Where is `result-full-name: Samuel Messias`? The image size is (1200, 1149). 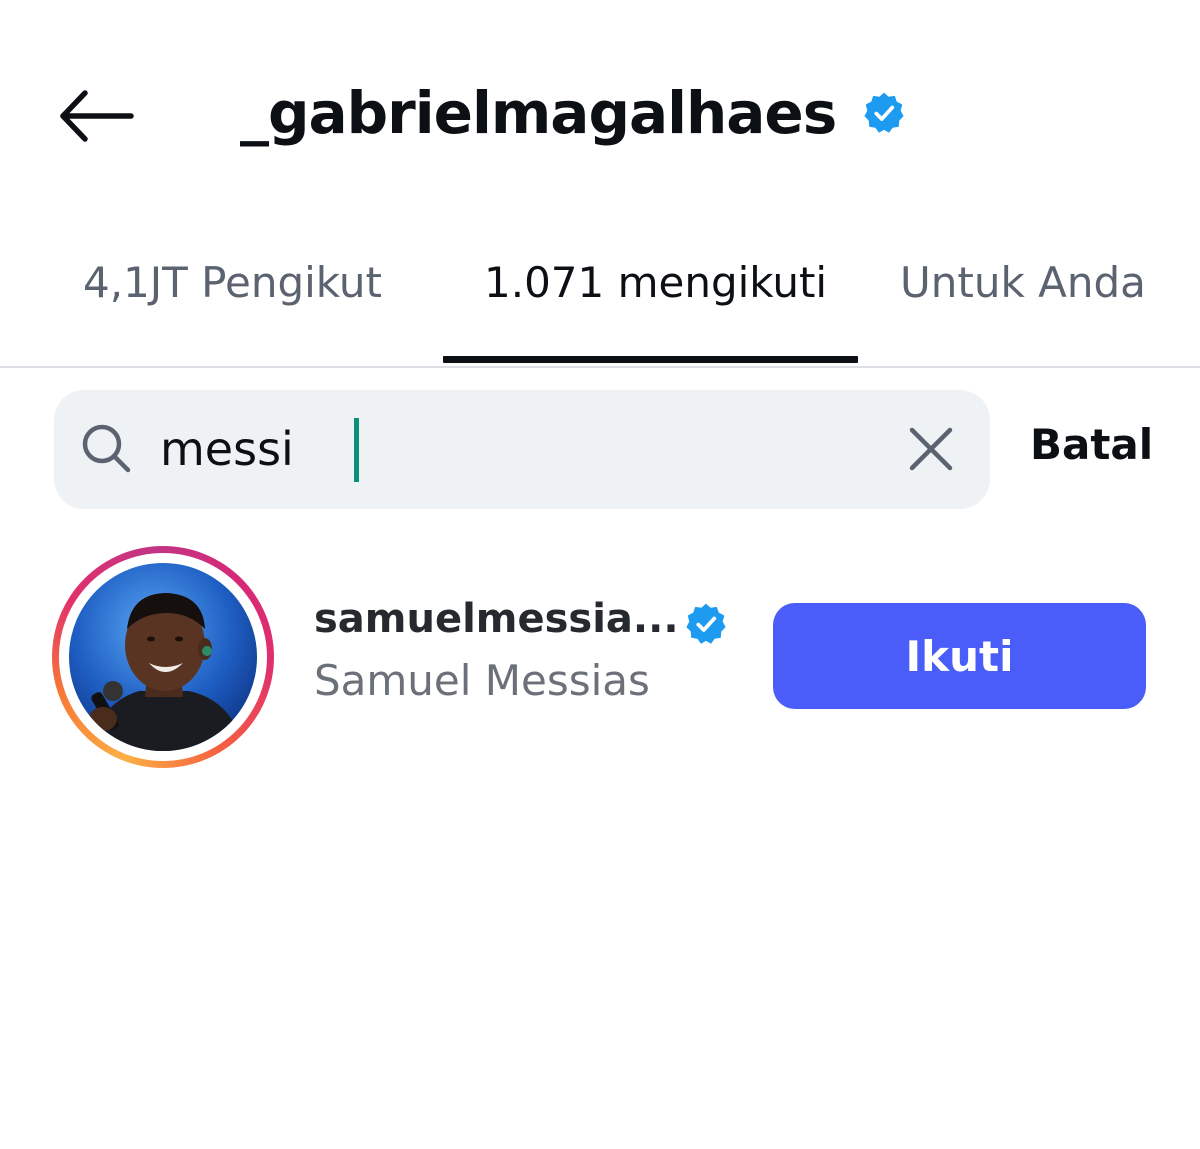
result-full-name: Samuel Messias is located at coordinates (482, 680).